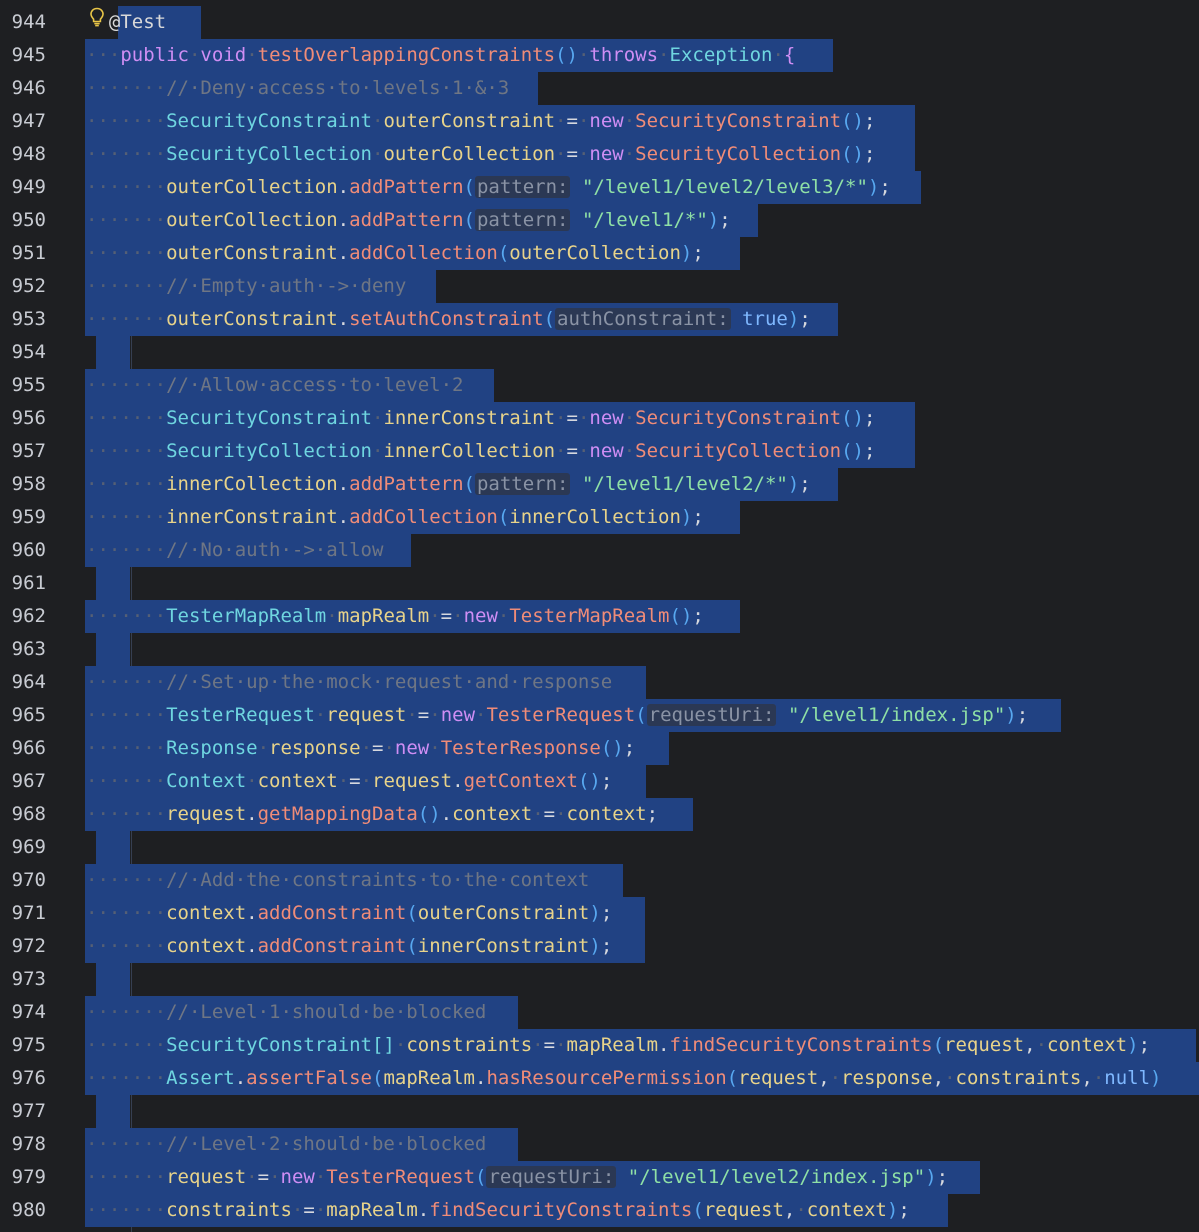 The height and width of the screenshot is (1232, 1199). Describe the element at coordinates (28, 880) in the screenshot. I see `line-number: 970` at that location.